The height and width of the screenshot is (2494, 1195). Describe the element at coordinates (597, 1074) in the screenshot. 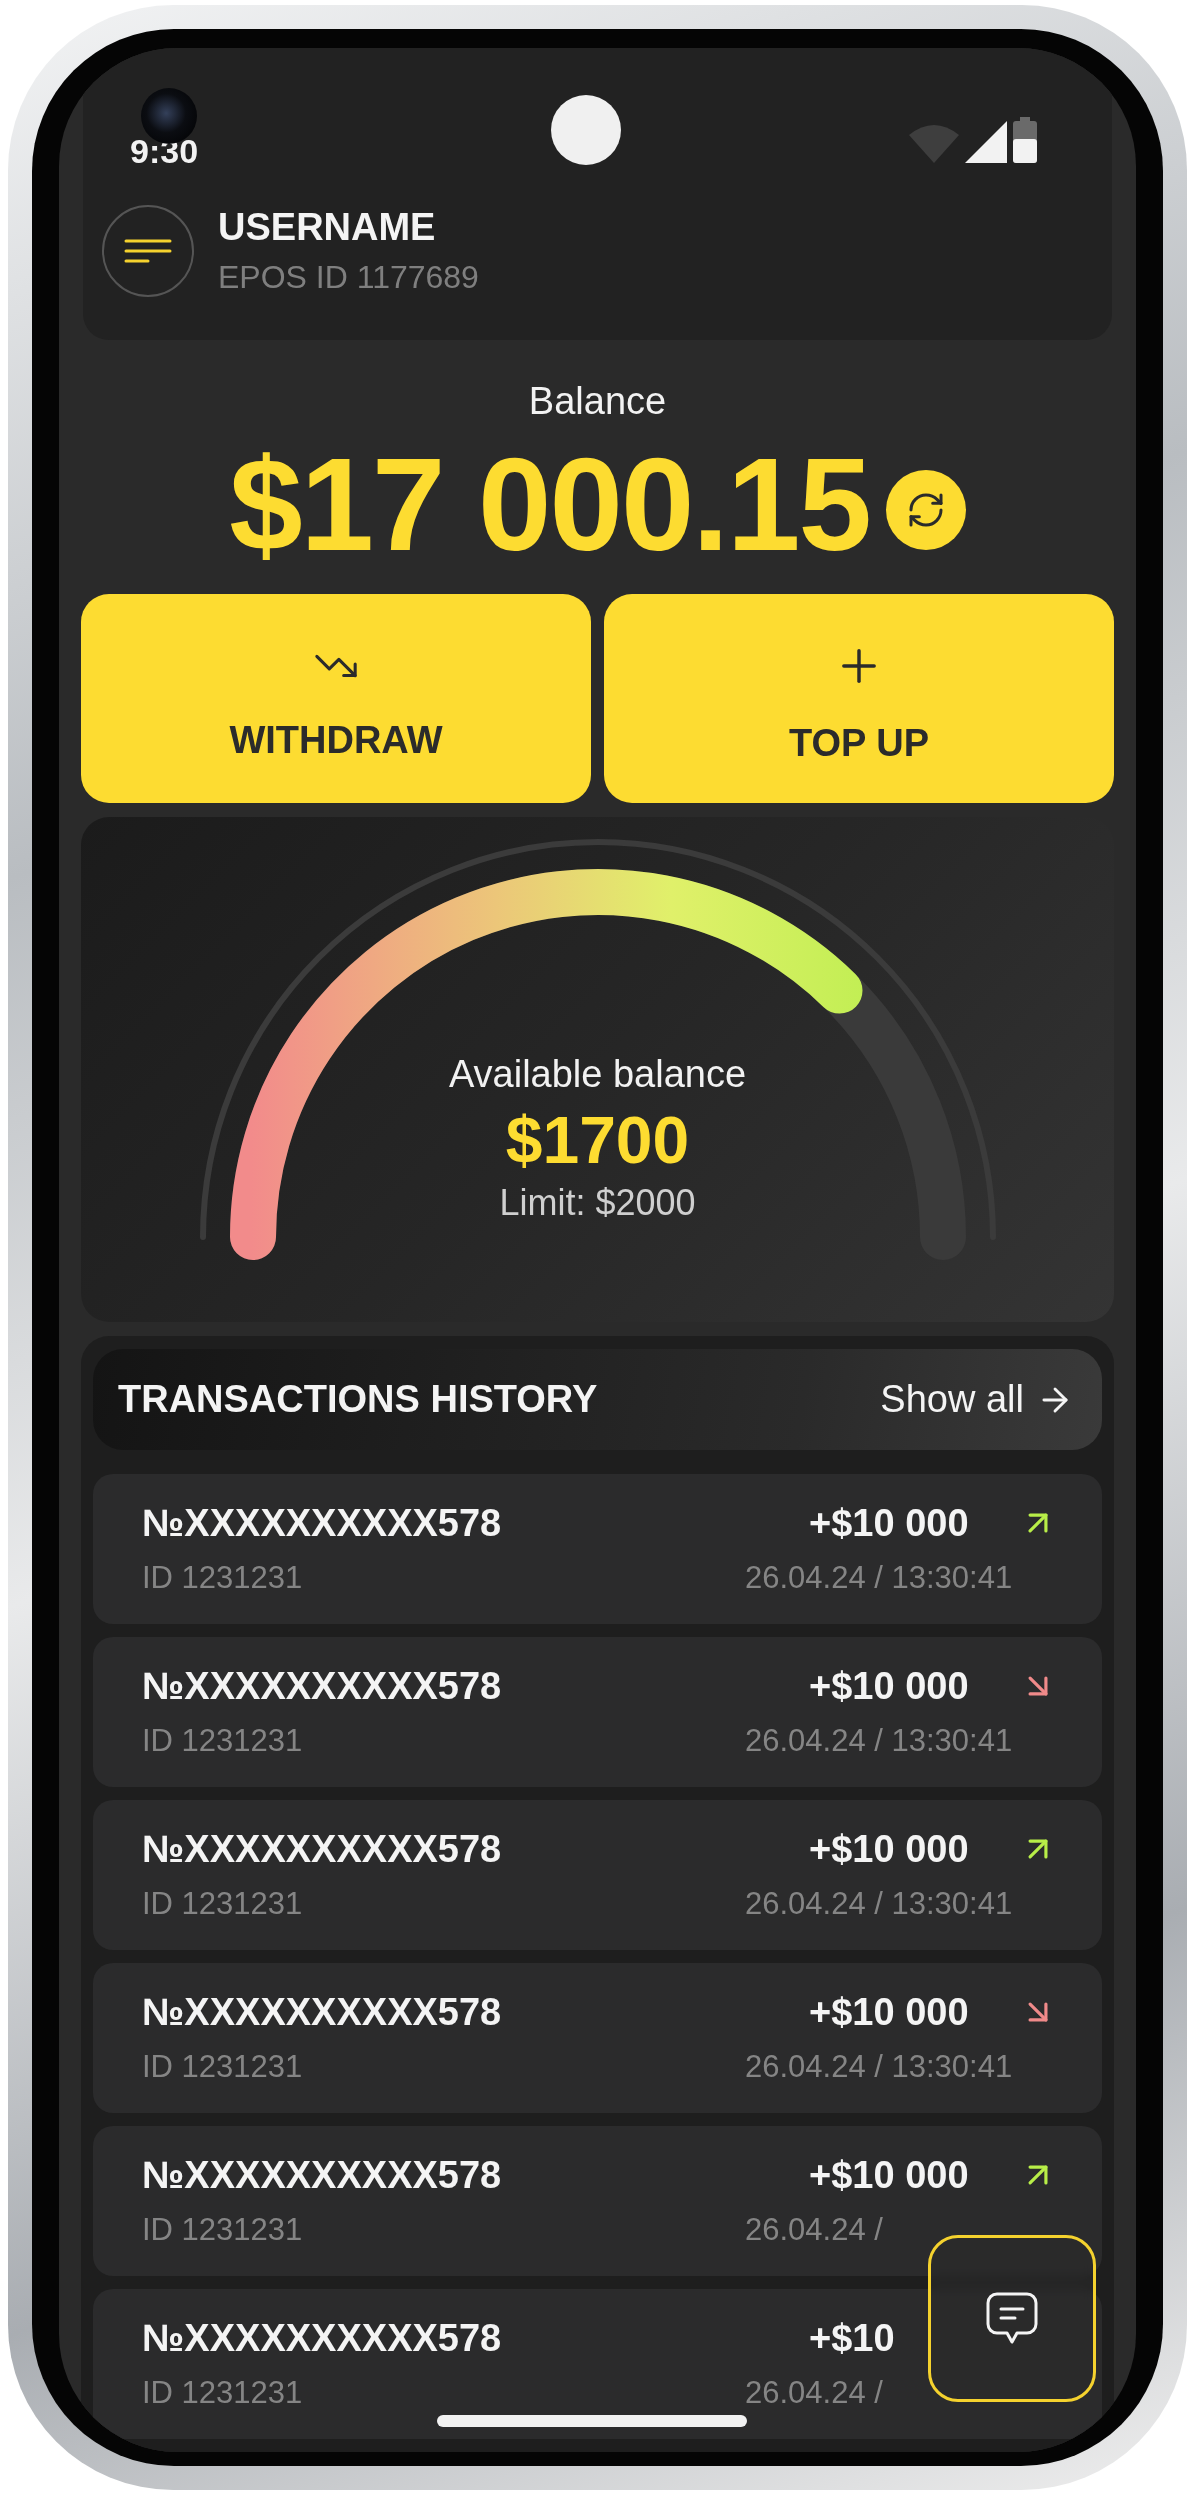

I see `gauge-label: Available balance` at that location.